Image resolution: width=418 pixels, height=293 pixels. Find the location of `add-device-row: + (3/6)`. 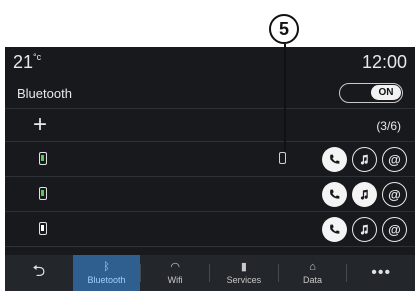

add-device-row: + (3/6) is located at coordinates (210, 125).